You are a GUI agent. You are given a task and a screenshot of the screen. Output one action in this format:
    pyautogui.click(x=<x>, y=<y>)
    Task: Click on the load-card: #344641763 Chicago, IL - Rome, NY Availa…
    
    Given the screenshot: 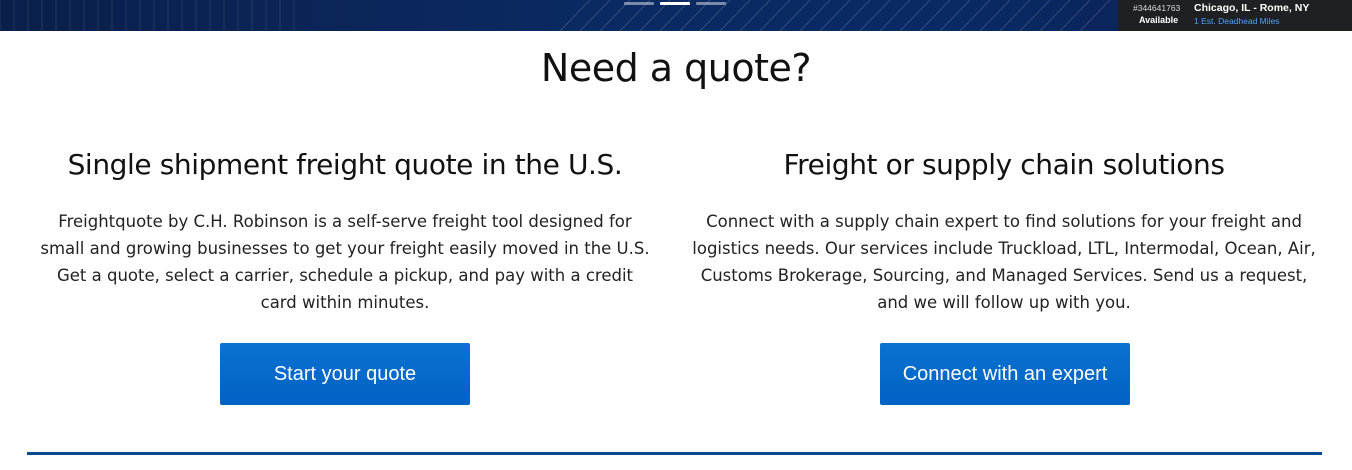 What is the action you would take?
    pyautogui.click(x=1235, y=15)
    